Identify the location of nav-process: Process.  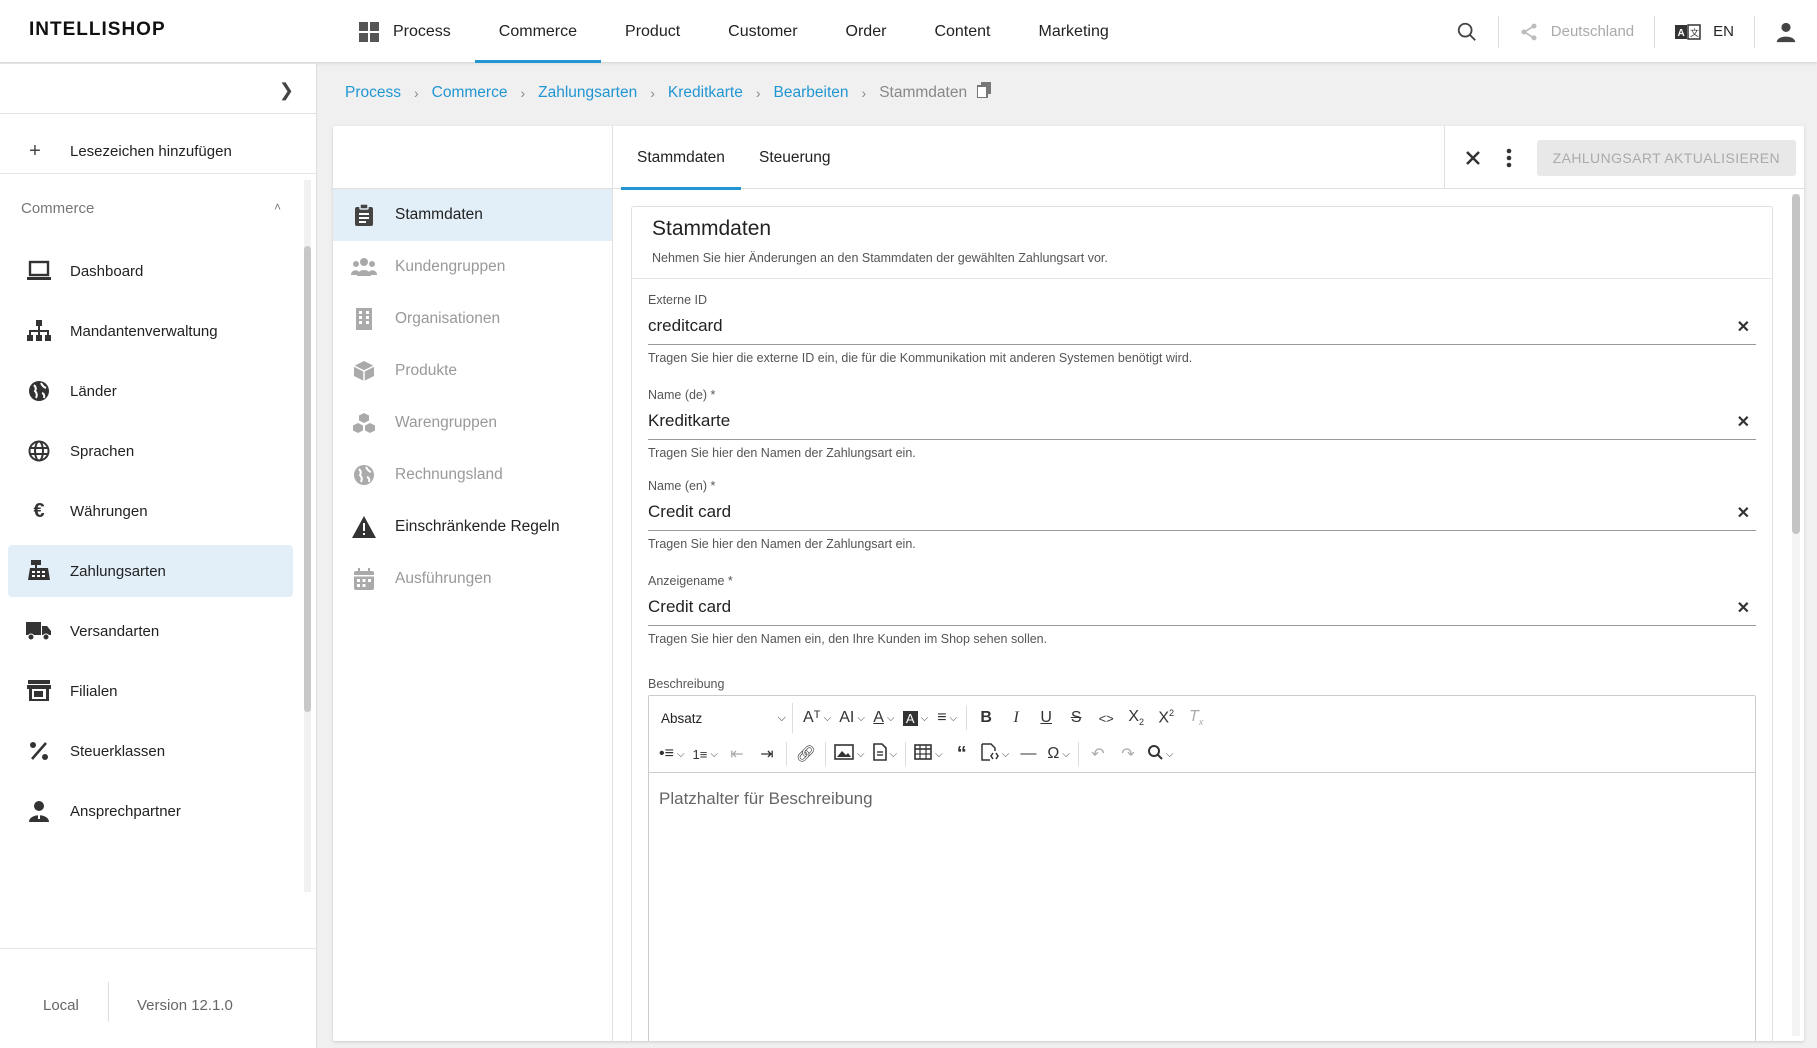
(405, 31).